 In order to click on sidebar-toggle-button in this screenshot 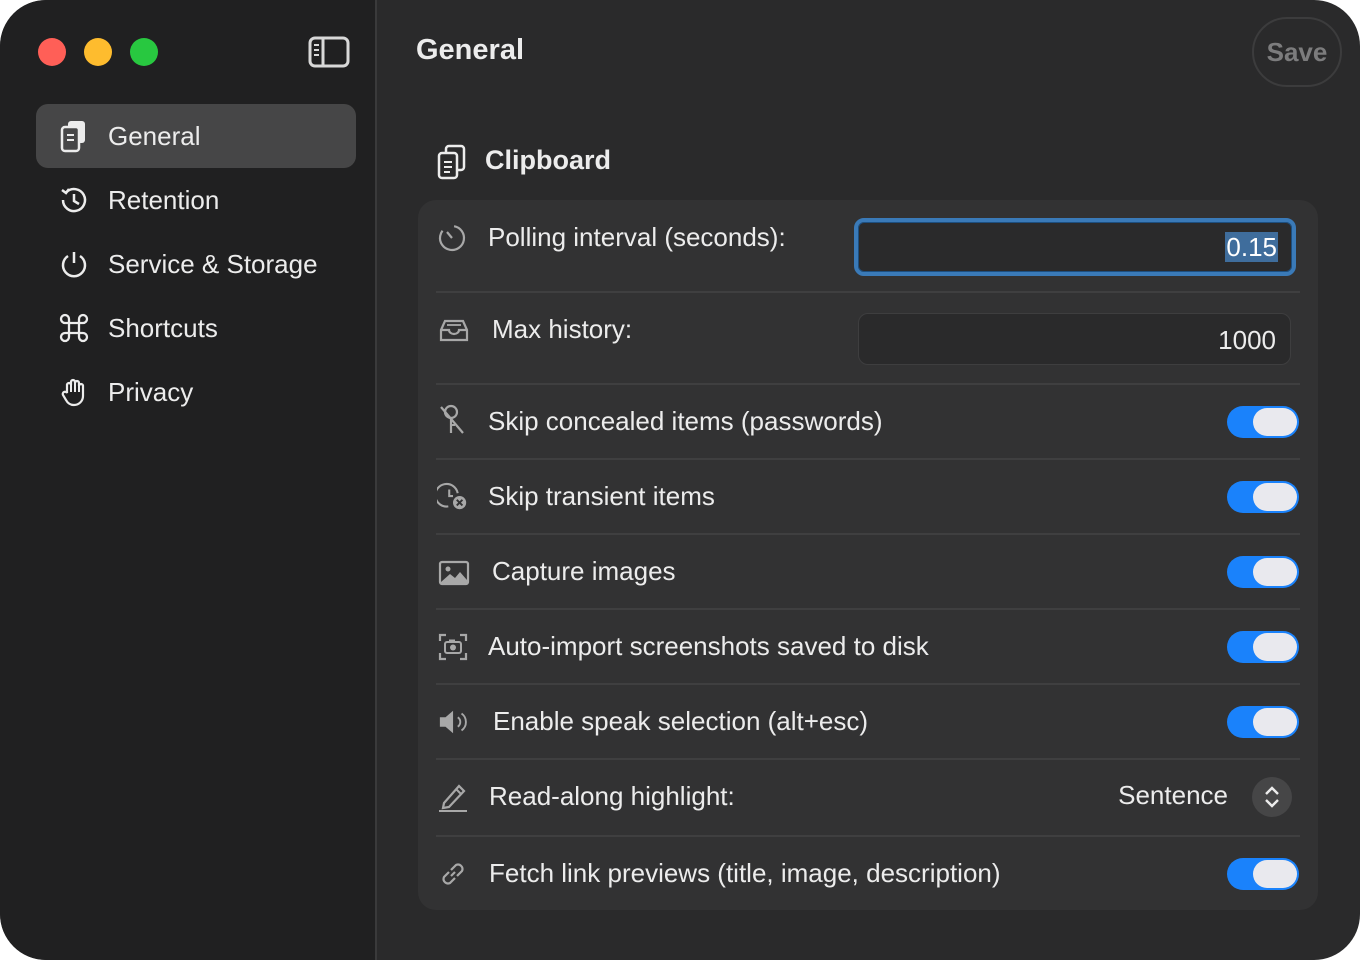, I will do `click(329, 52)`.